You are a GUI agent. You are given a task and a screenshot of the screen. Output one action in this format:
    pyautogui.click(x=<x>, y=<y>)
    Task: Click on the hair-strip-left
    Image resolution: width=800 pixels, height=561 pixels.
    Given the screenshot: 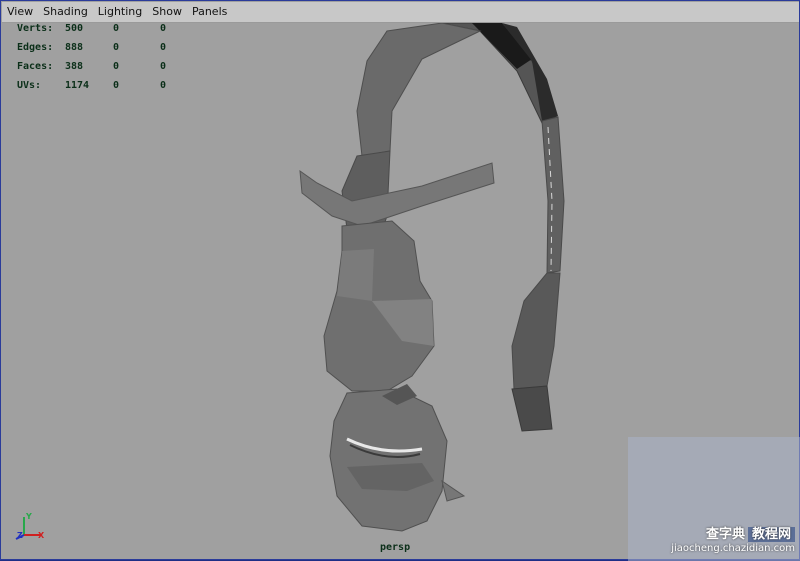 What is the action you would take?
    pyautogui.click(x=419, y=90)
    